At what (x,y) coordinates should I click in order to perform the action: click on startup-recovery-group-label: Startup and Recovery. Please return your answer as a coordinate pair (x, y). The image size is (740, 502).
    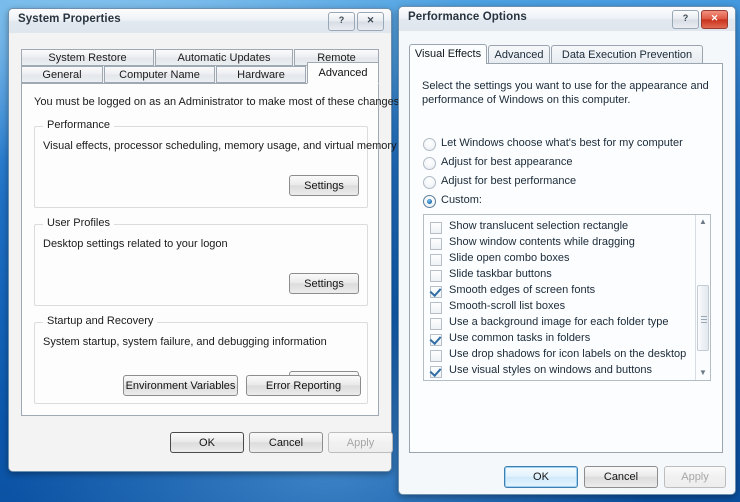
    Looking at the image, I should click on (100, 321).